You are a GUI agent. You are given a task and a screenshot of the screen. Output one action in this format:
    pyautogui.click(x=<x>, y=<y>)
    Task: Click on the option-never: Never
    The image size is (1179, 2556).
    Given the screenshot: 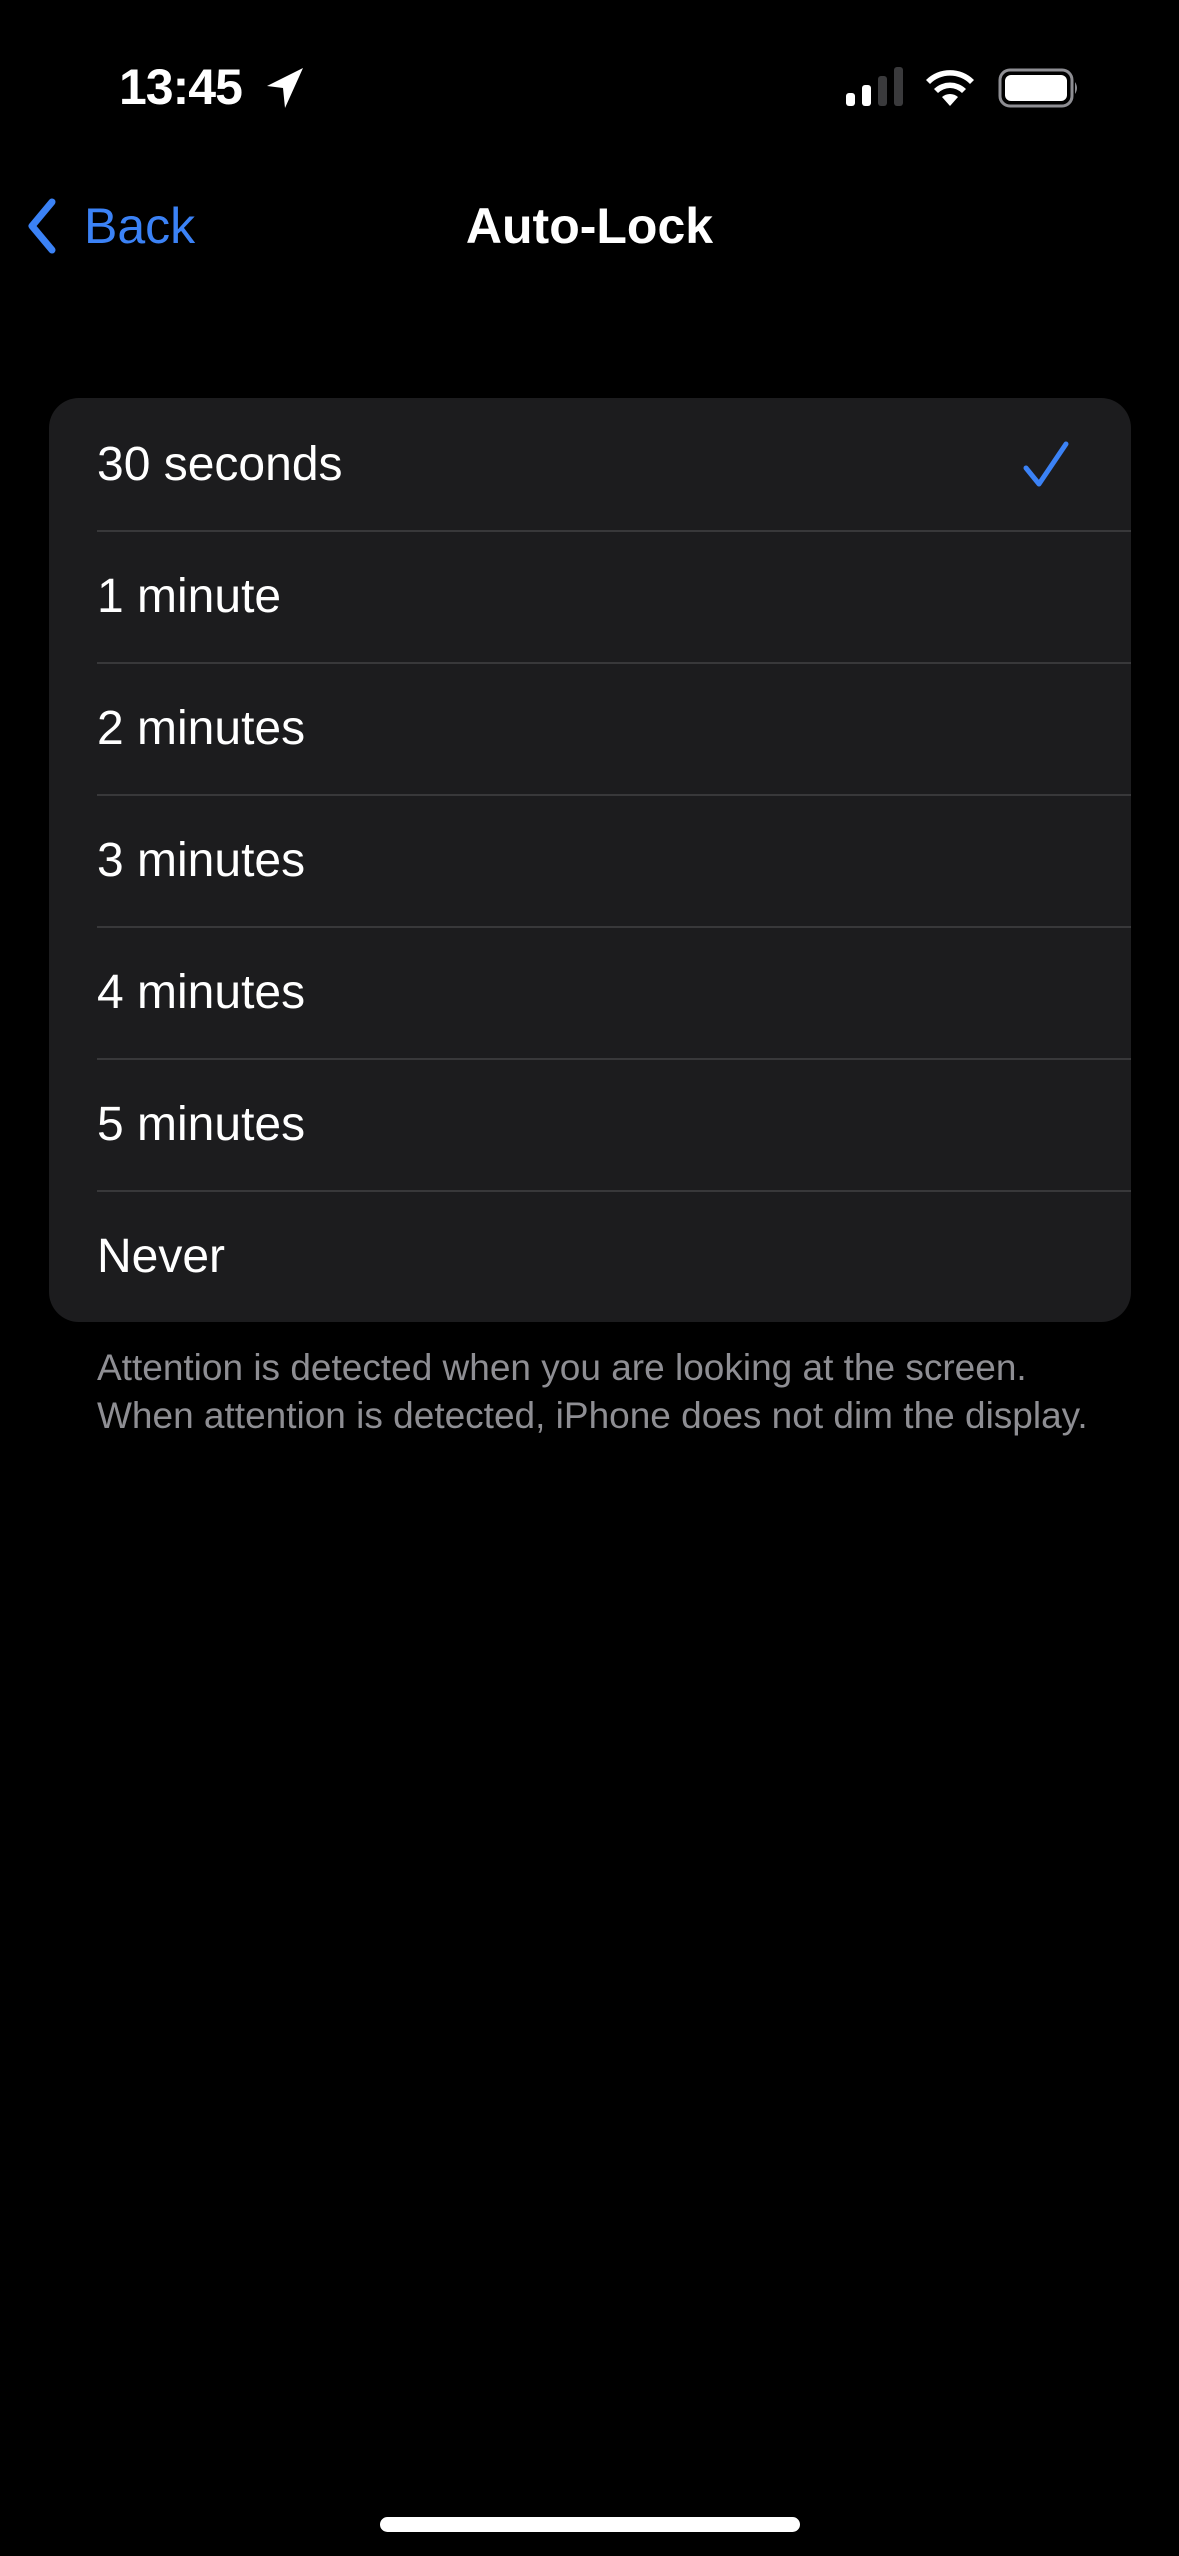 What is the action you would take?
    pyautogui.click(x=590, y=1256)
    